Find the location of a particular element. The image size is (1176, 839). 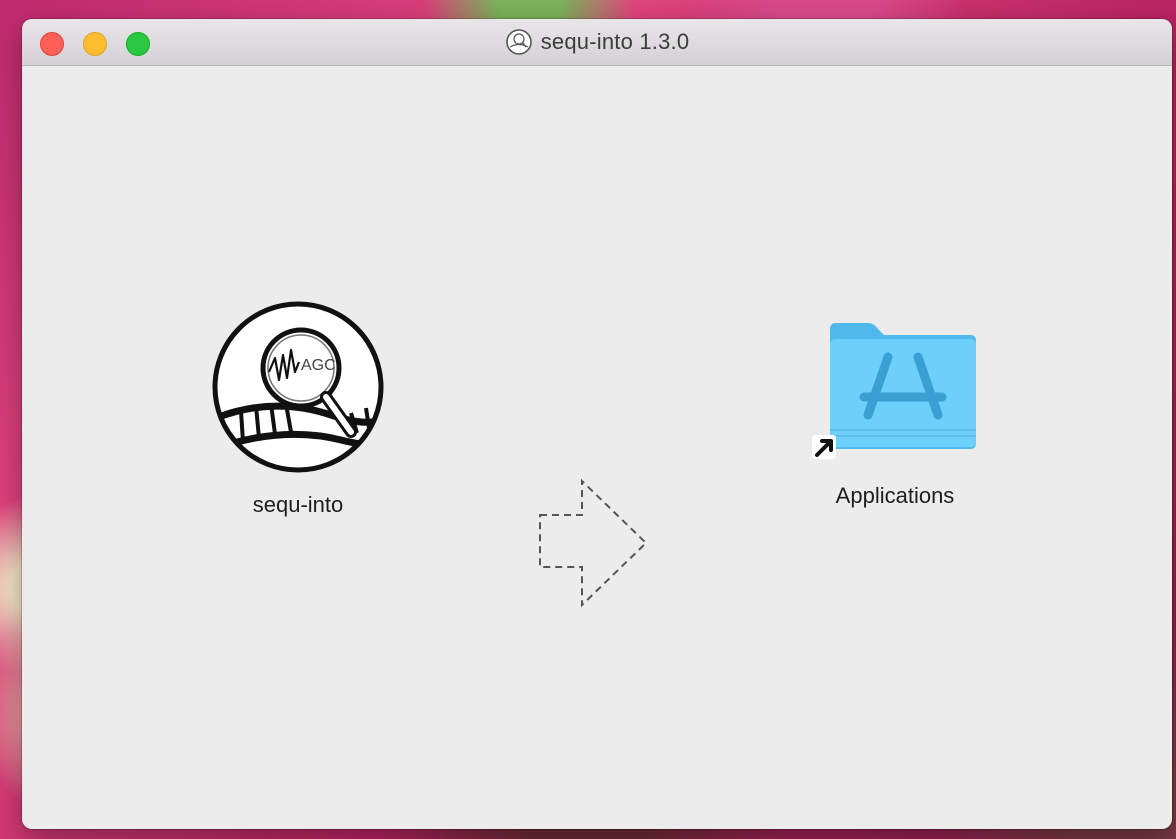

applications-folder: Applications is located at coordinates (895, 413).